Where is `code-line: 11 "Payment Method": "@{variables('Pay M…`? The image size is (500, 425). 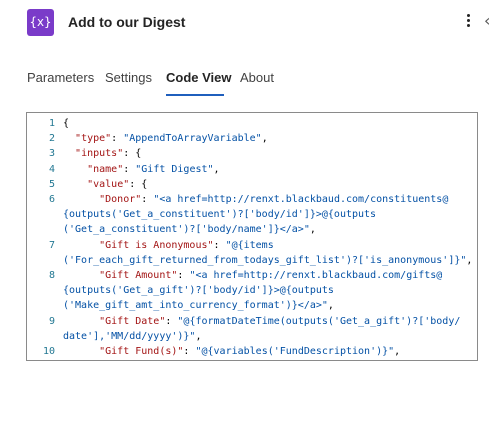
code-line: 11 "Payment Method": "@{variables('Pay M… is located at coordinates (252, 359).